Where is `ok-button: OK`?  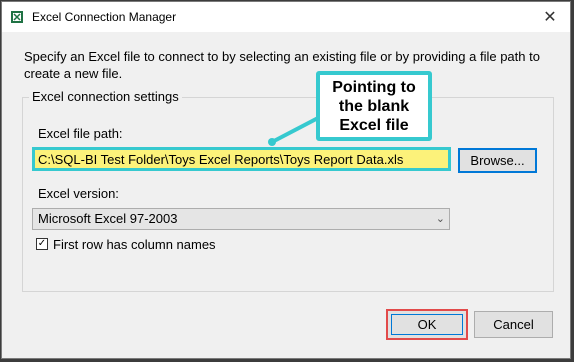
ok-button: OK is located at coordinates (427, 324).